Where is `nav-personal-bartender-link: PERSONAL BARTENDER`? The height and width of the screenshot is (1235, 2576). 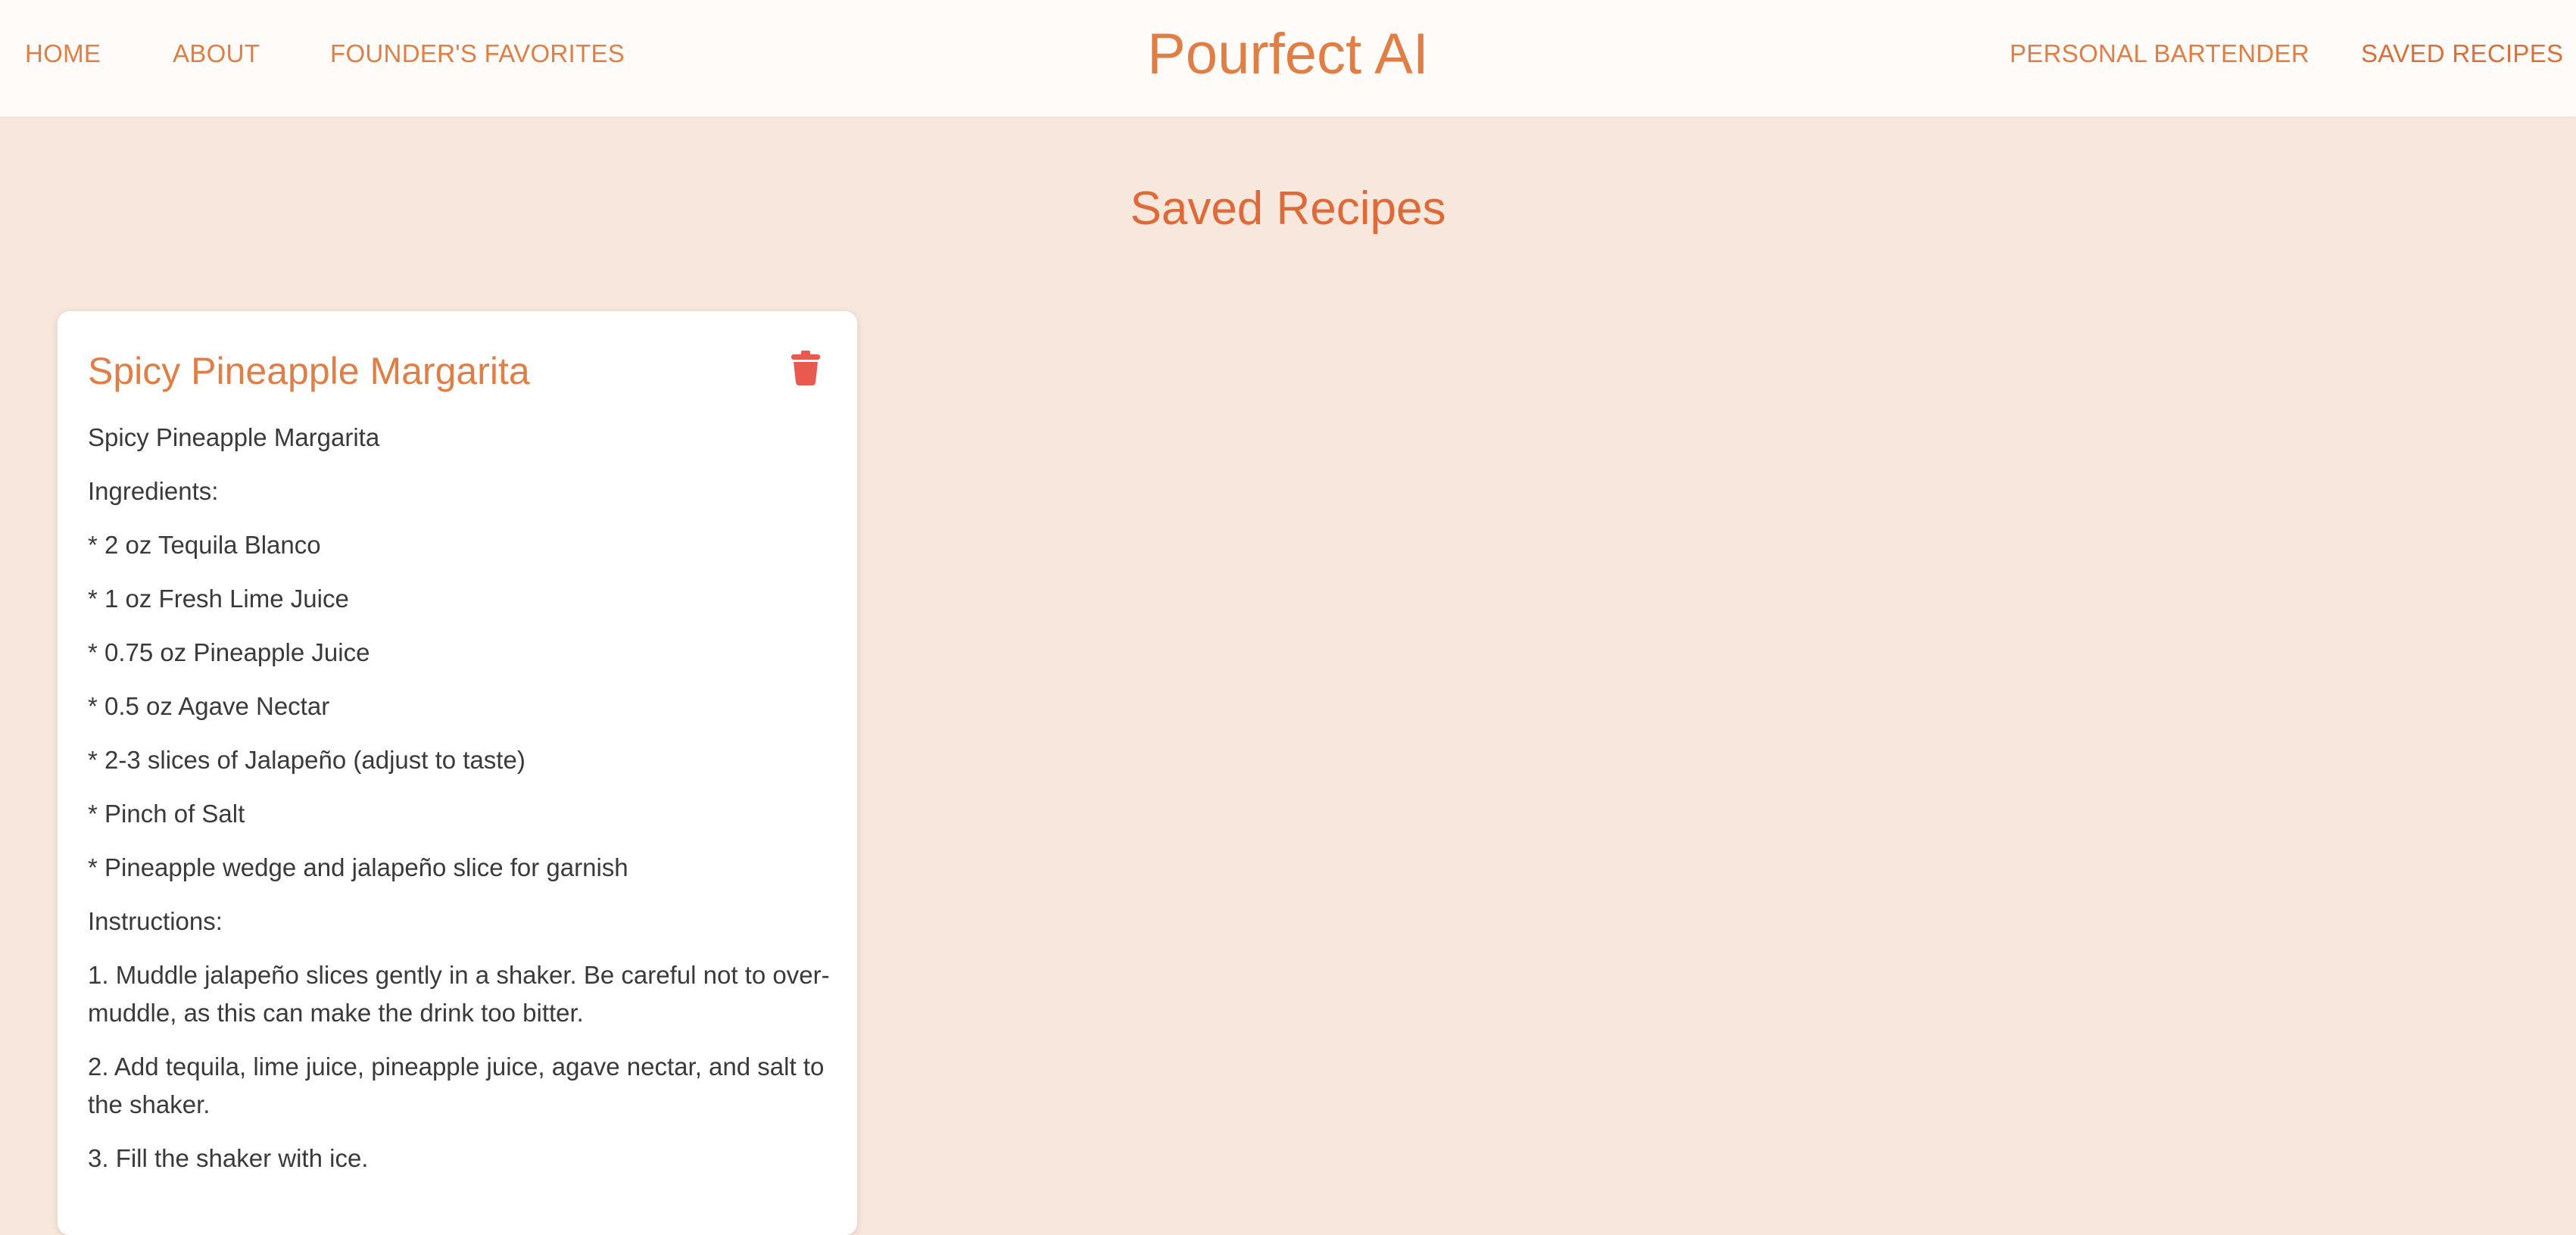
nav-personal-bartender-link: PERSONAL BARTENDER is located at coordinates (2159, 53).